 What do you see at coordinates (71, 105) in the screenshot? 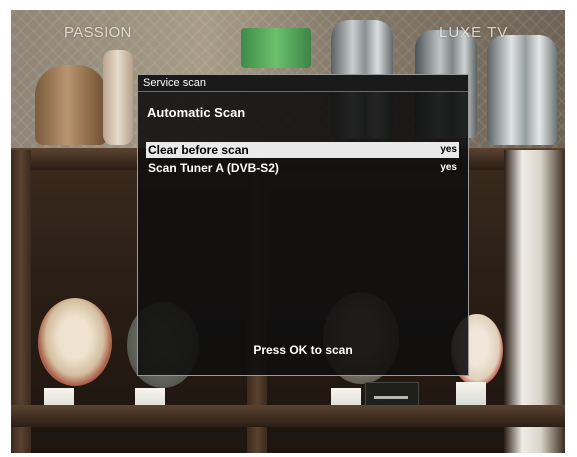
I see `video-bag` at bounding box center [71, 105].